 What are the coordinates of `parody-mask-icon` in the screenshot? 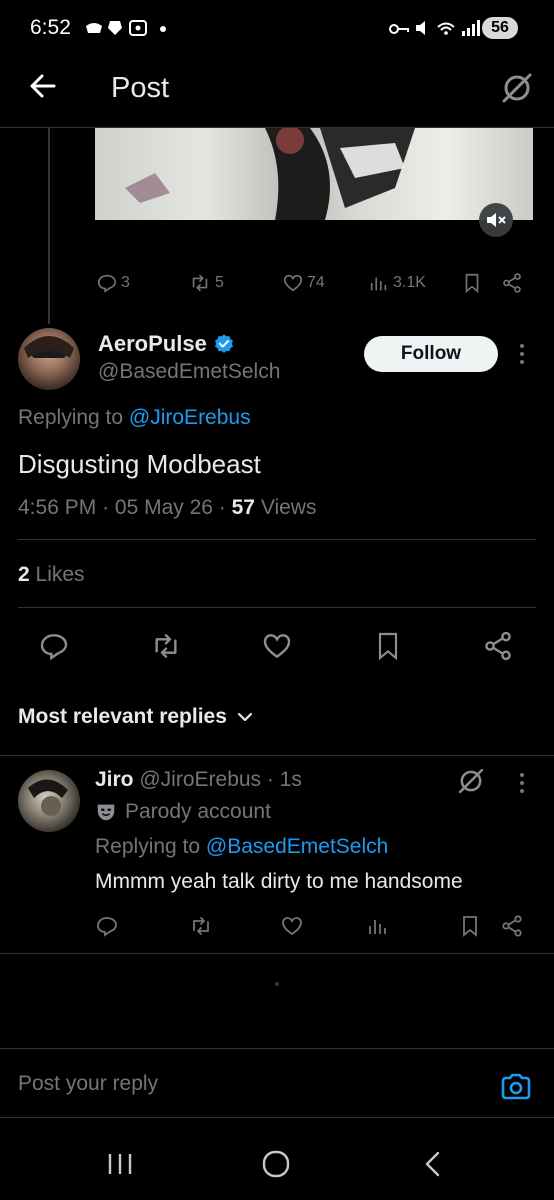 It's located at (106, 812).